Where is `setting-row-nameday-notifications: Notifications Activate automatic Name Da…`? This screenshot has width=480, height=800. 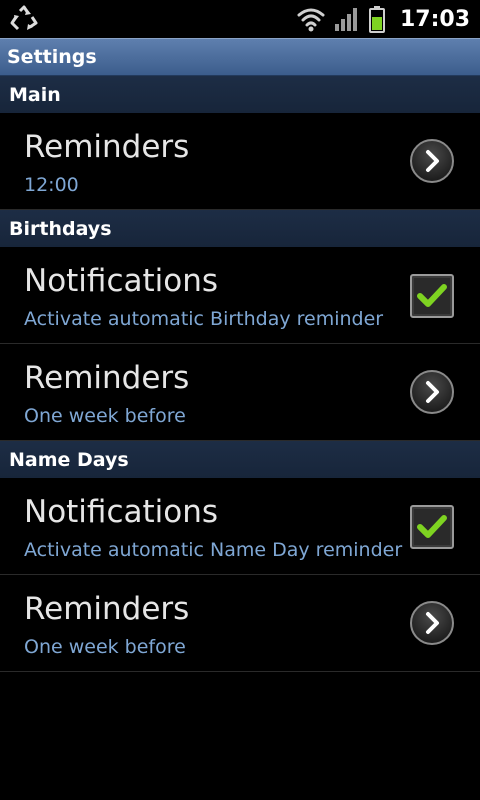
setting-row-nameday-notifications: Notifications Activate automatic Name Da… is located at coordinates (240, 526).